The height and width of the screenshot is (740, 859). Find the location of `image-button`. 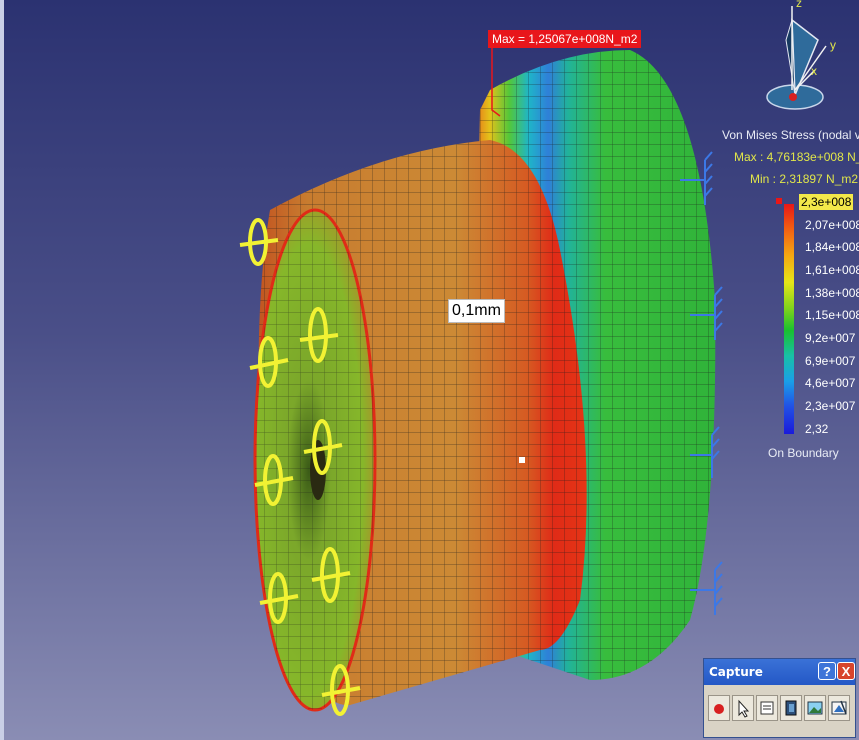

image-button is located at coordinates (815, 708).